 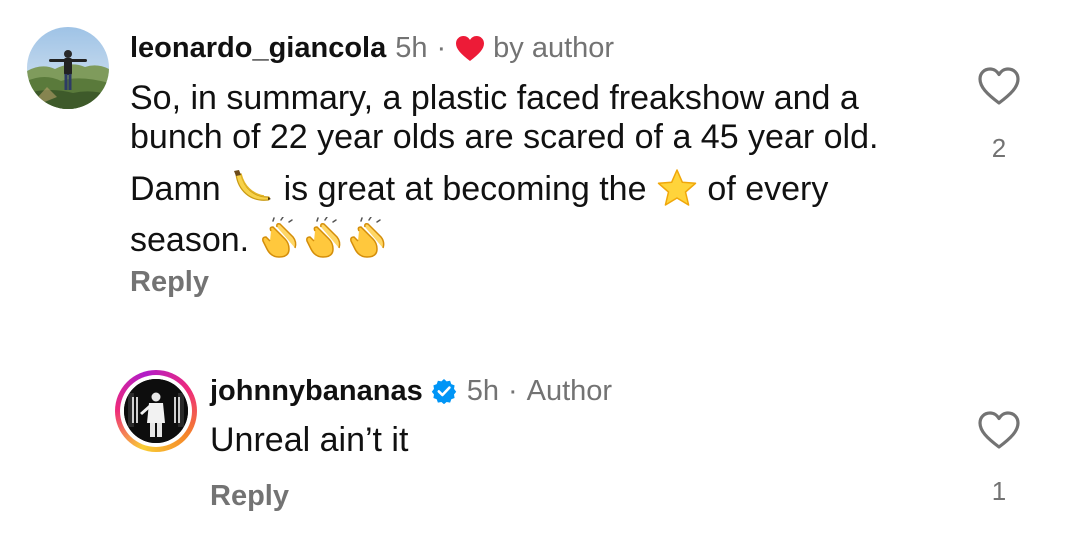 I want to click on avatar-story-ring, so click(x=156, y=411).